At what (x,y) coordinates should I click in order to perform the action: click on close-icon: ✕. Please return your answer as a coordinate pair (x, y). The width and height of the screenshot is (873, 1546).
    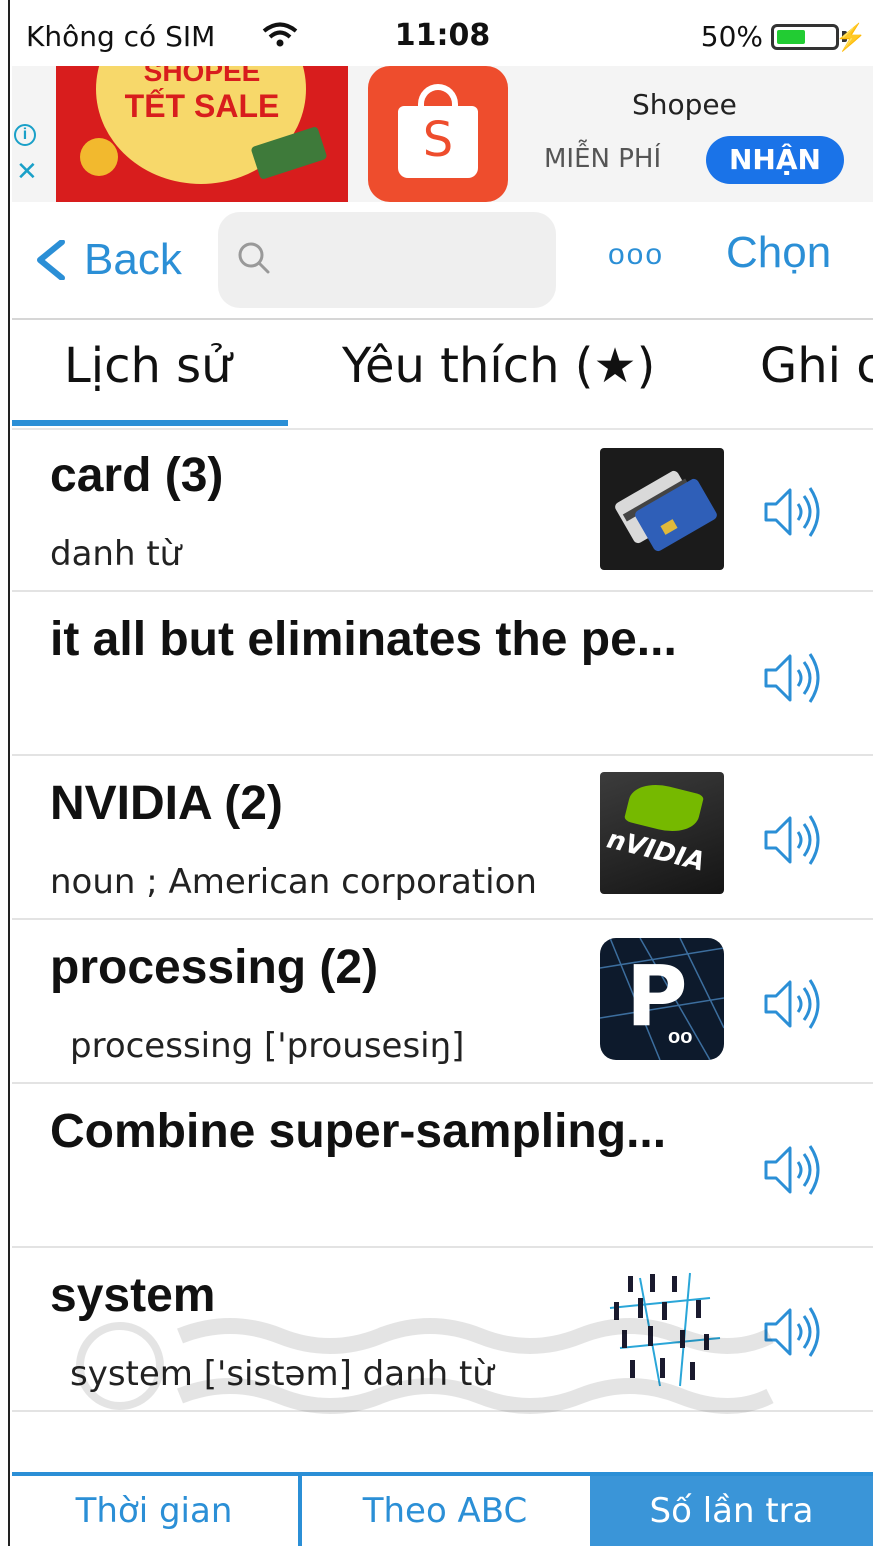
    Looking at the image, I should click on (27, 171).